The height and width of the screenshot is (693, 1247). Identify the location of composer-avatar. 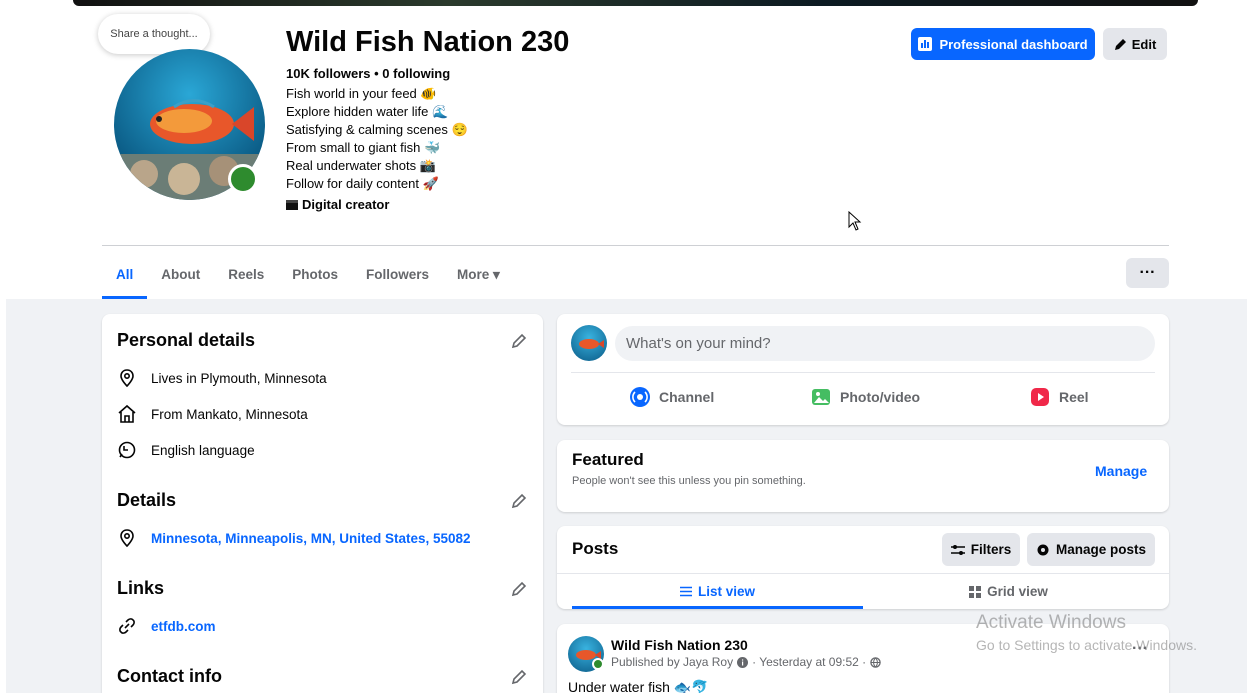
(589, 343).